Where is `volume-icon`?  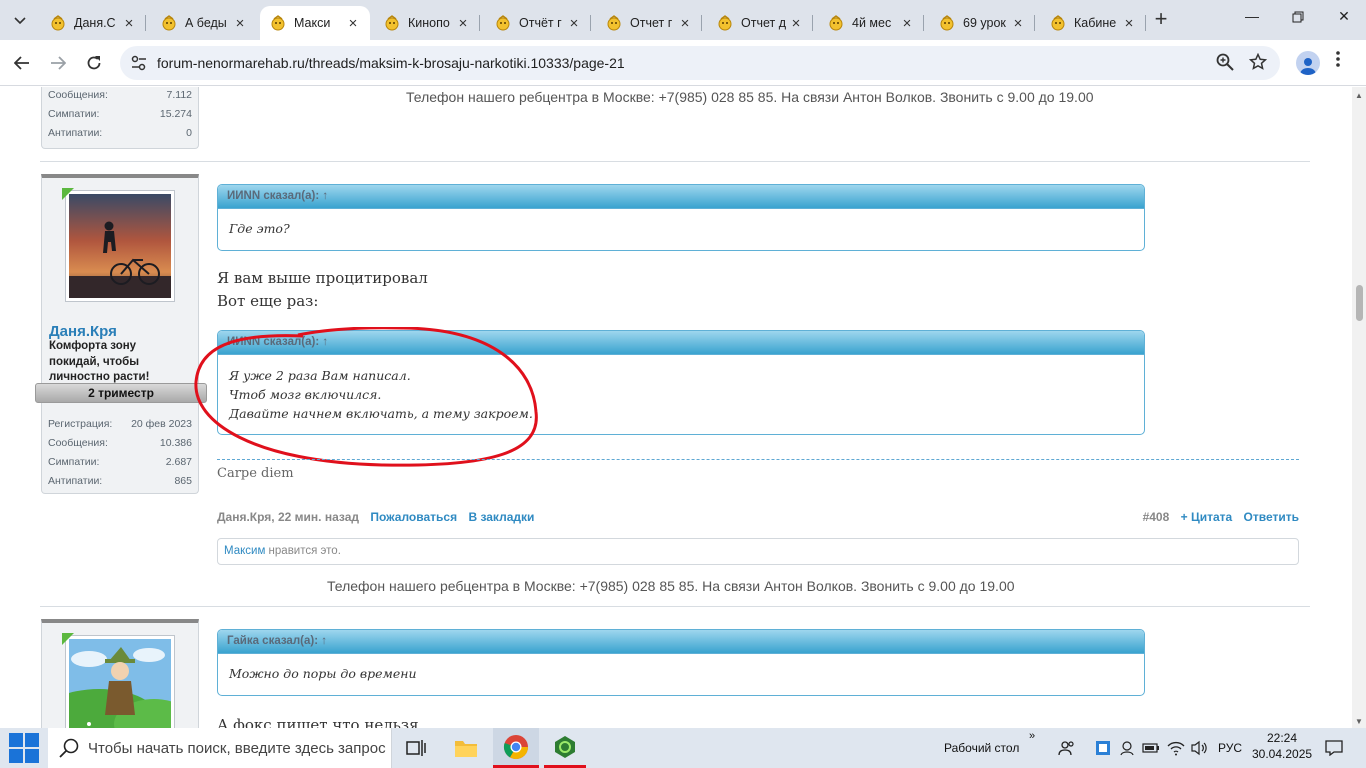
volume-icon is located at coordinates (1199, 748).